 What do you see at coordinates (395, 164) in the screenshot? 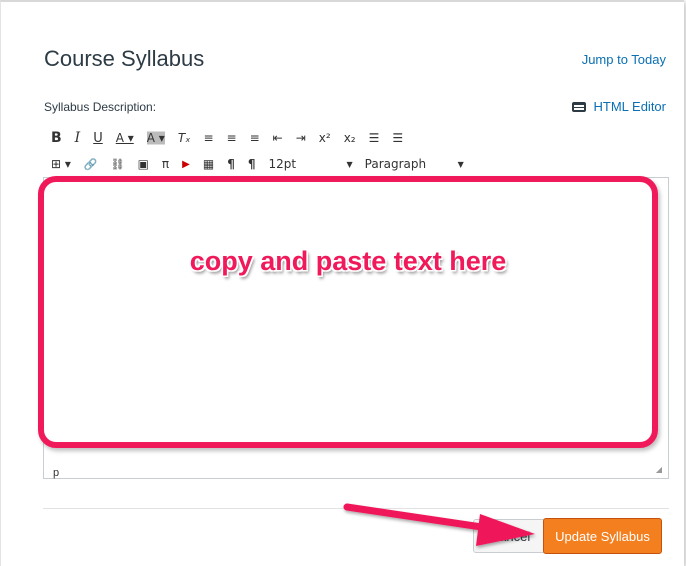
I see `block-format-value: Paragraph` at bounding box center [395, 164].